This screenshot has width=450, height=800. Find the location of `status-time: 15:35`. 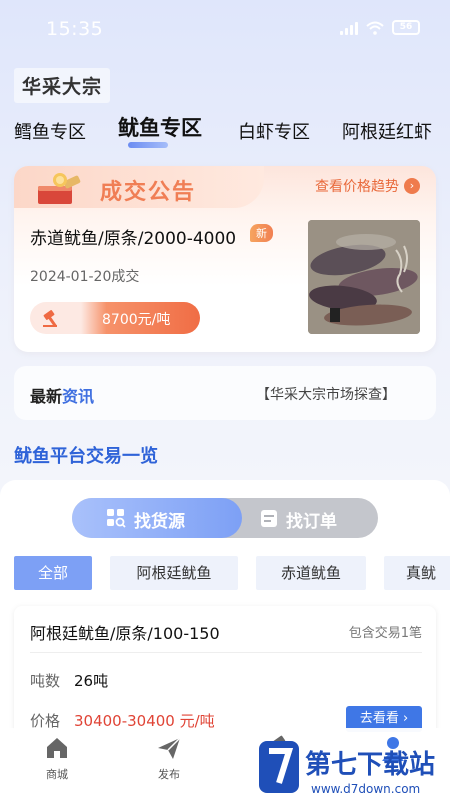

status-time: 15:35 is located at coordinates (75, 29).